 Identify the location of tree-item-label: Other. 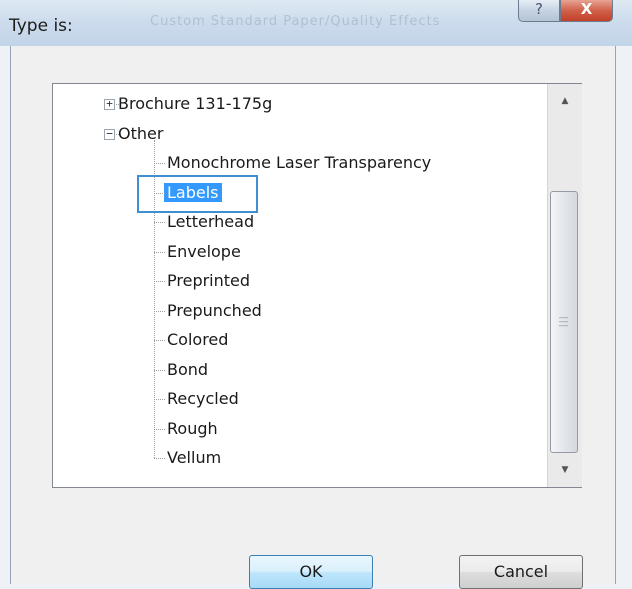
(141, 133).